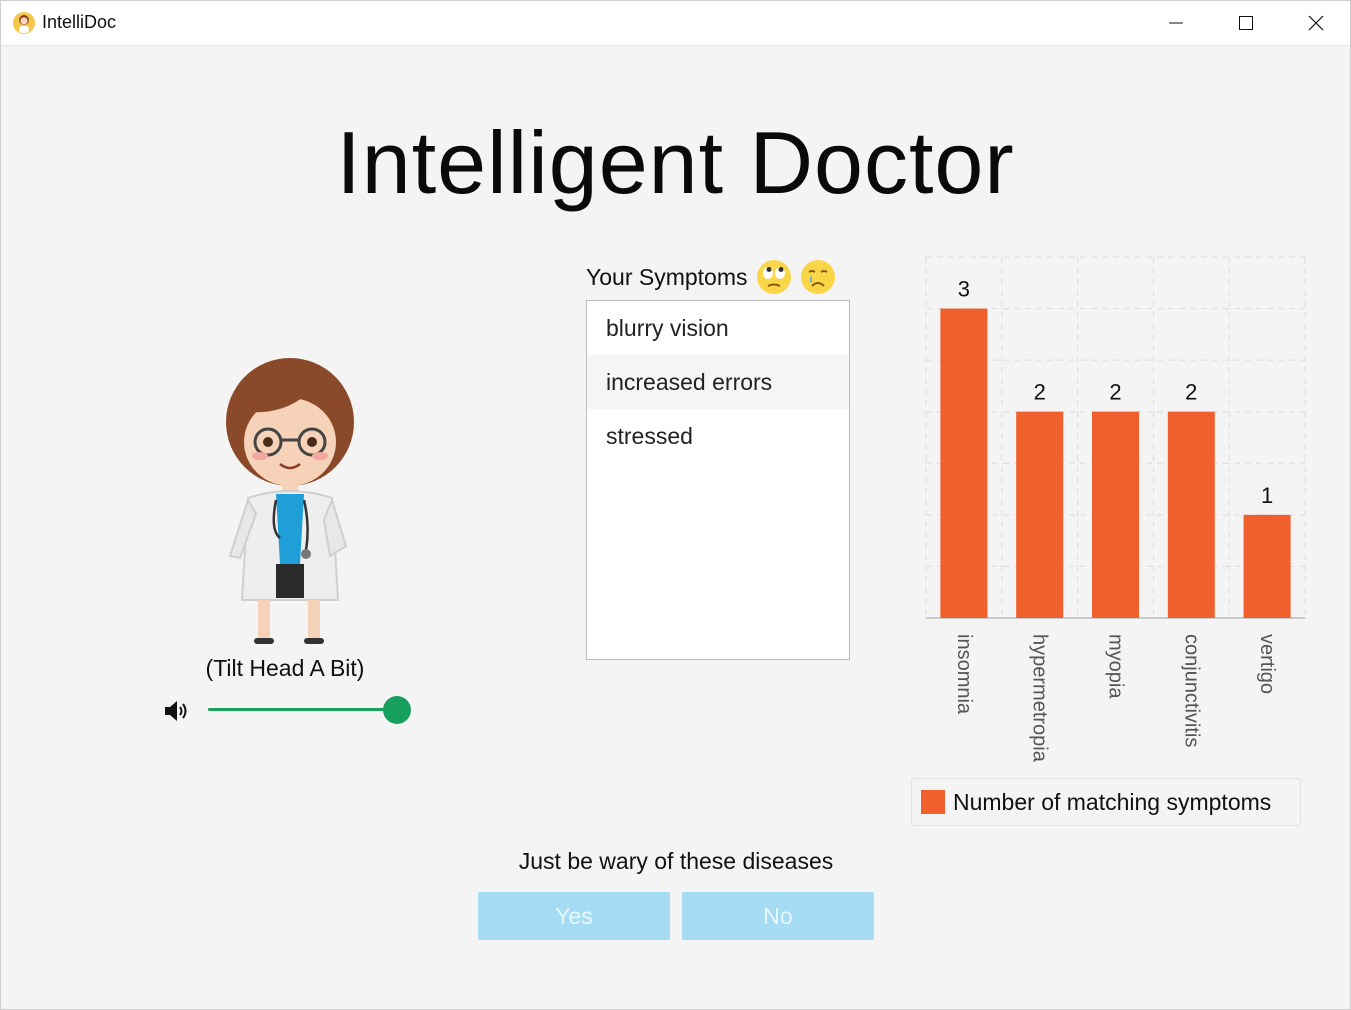  What do you see at coordinates (290, 500) in the screenshot?
I see `doctor-avatar` at bounding box center [290, 500].